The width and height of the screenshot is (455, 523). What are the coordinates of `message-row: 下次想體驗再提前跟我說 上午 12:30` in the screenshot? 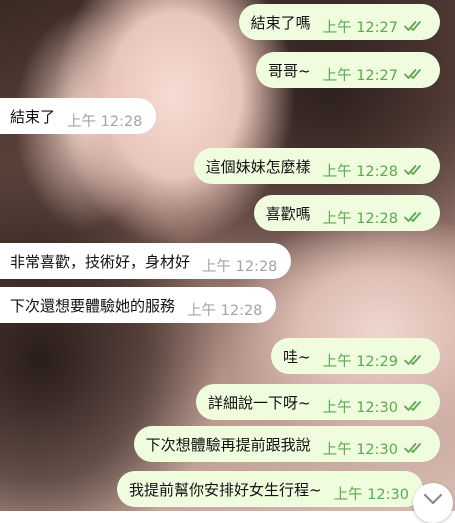 It's located at (227, 445).